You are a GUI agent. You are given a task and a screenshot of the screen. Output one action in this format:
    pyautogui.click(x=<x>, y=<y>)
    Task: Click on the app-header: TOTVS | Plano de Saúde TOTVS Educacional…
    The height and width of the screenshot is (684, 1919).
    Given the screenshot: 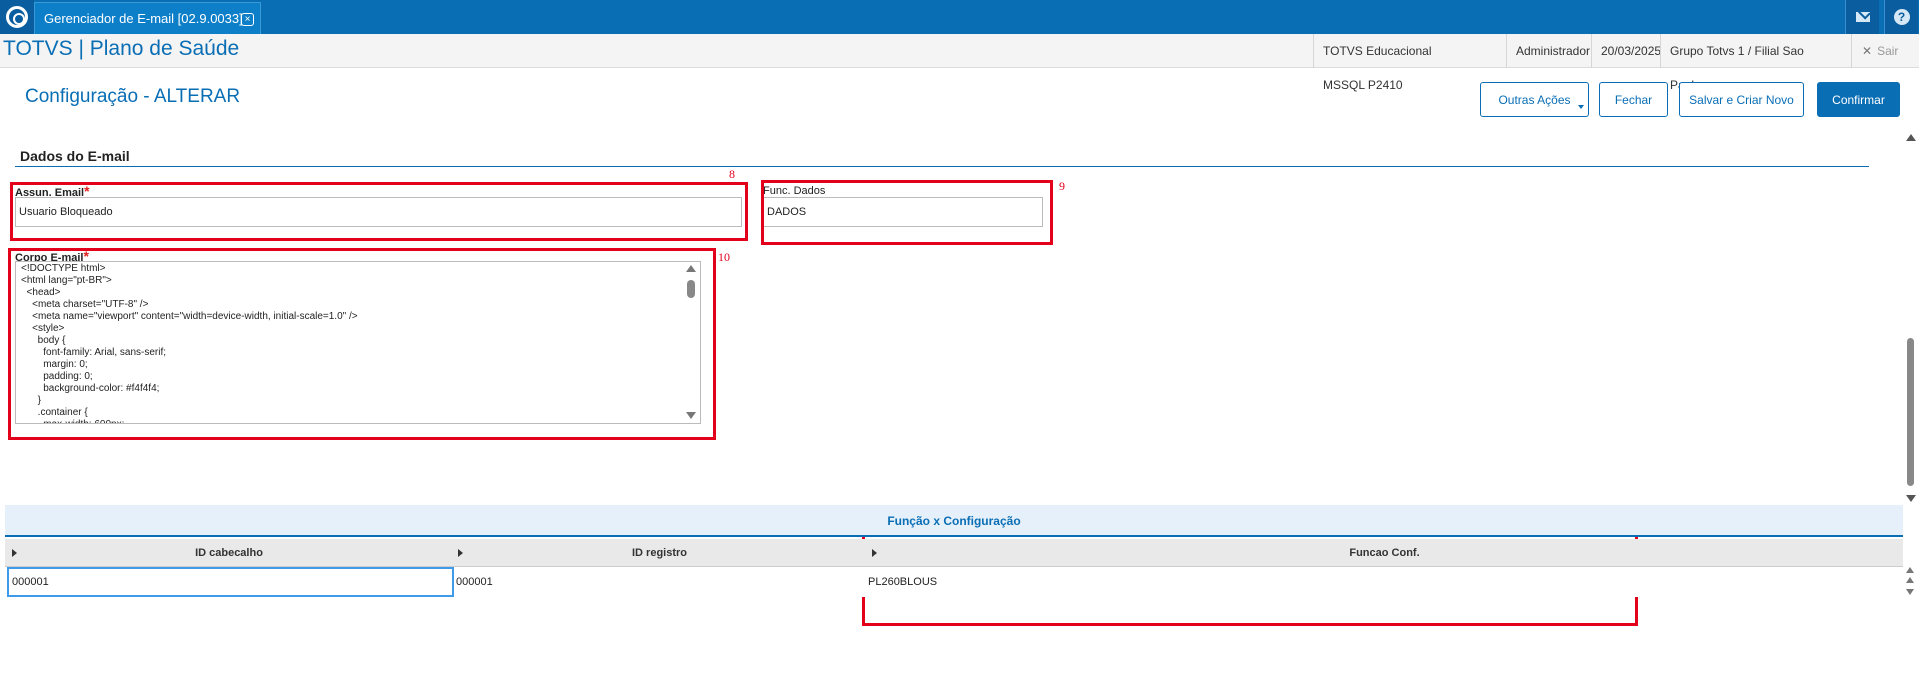 What is the action you would take?
    pyautogui.click(x=959, y=63)
    